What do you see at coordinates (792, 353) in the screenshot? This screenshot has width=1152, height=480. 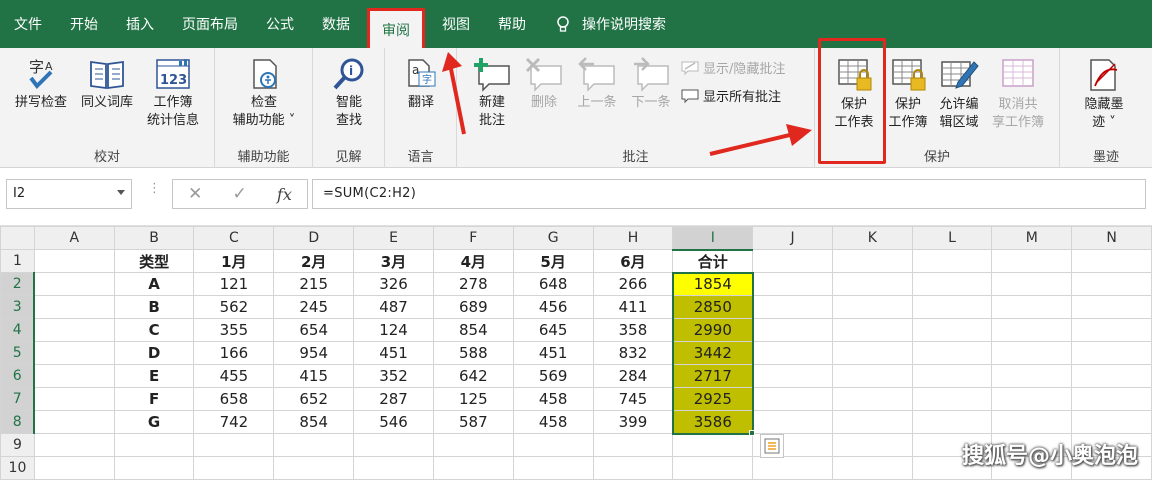 I see `cell-j5` at bounding box center [792, 353].